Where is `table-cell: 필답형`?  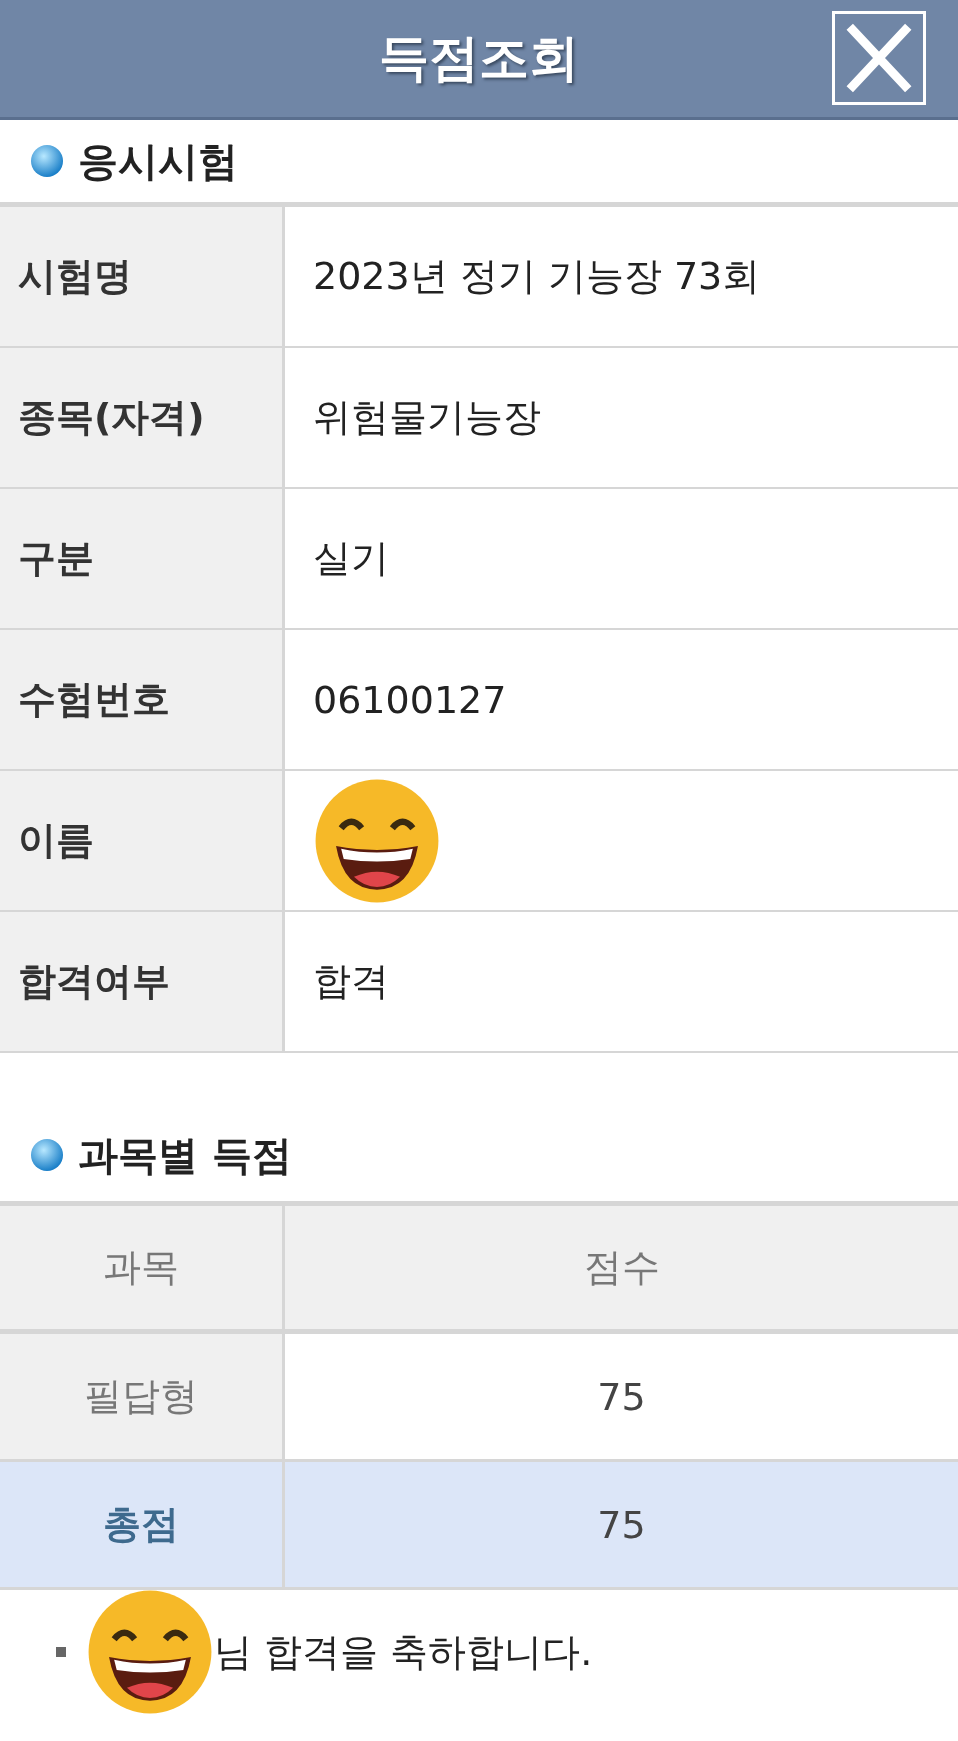
table-cell: 필답형 is located at coordinates (142, 1396).